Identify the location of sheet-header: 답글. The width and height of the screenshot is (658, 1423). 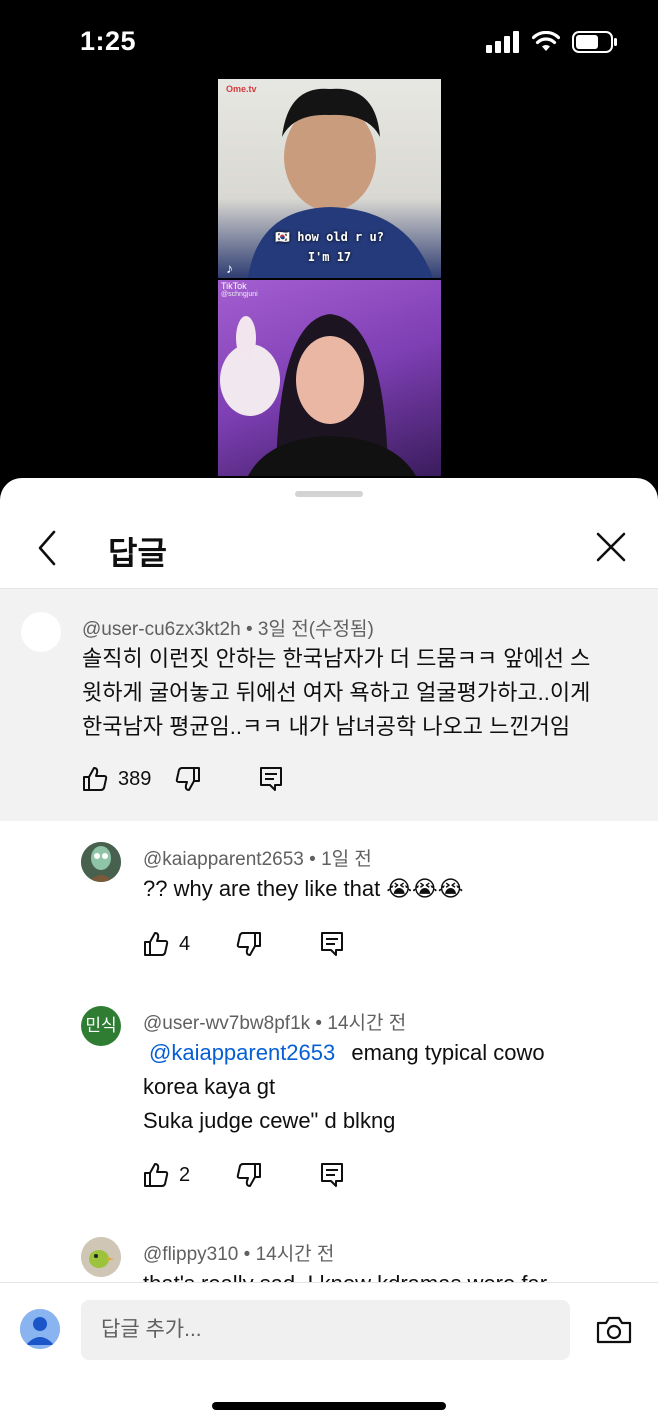
(329, 549).